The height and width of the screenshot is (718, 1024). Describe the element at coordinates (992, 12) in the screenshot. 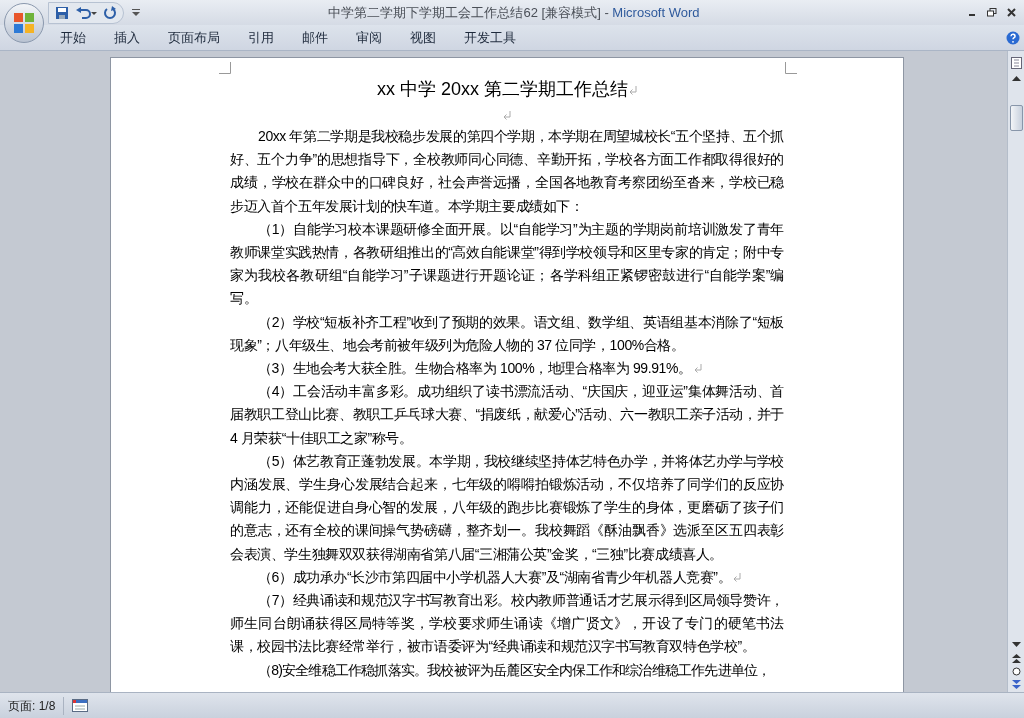

I see `restore-icon` at that location.